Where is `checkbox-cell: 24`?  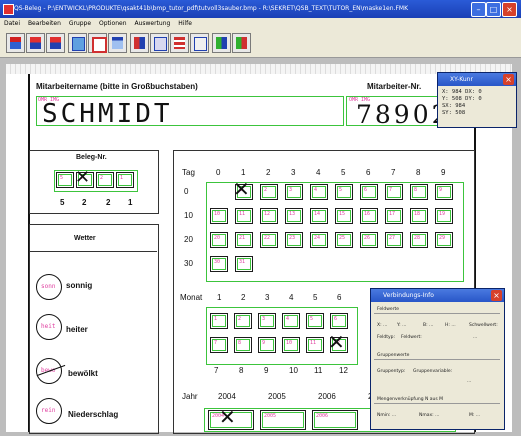 checkbox-cell: 24 is located at coordinates (319, 240).